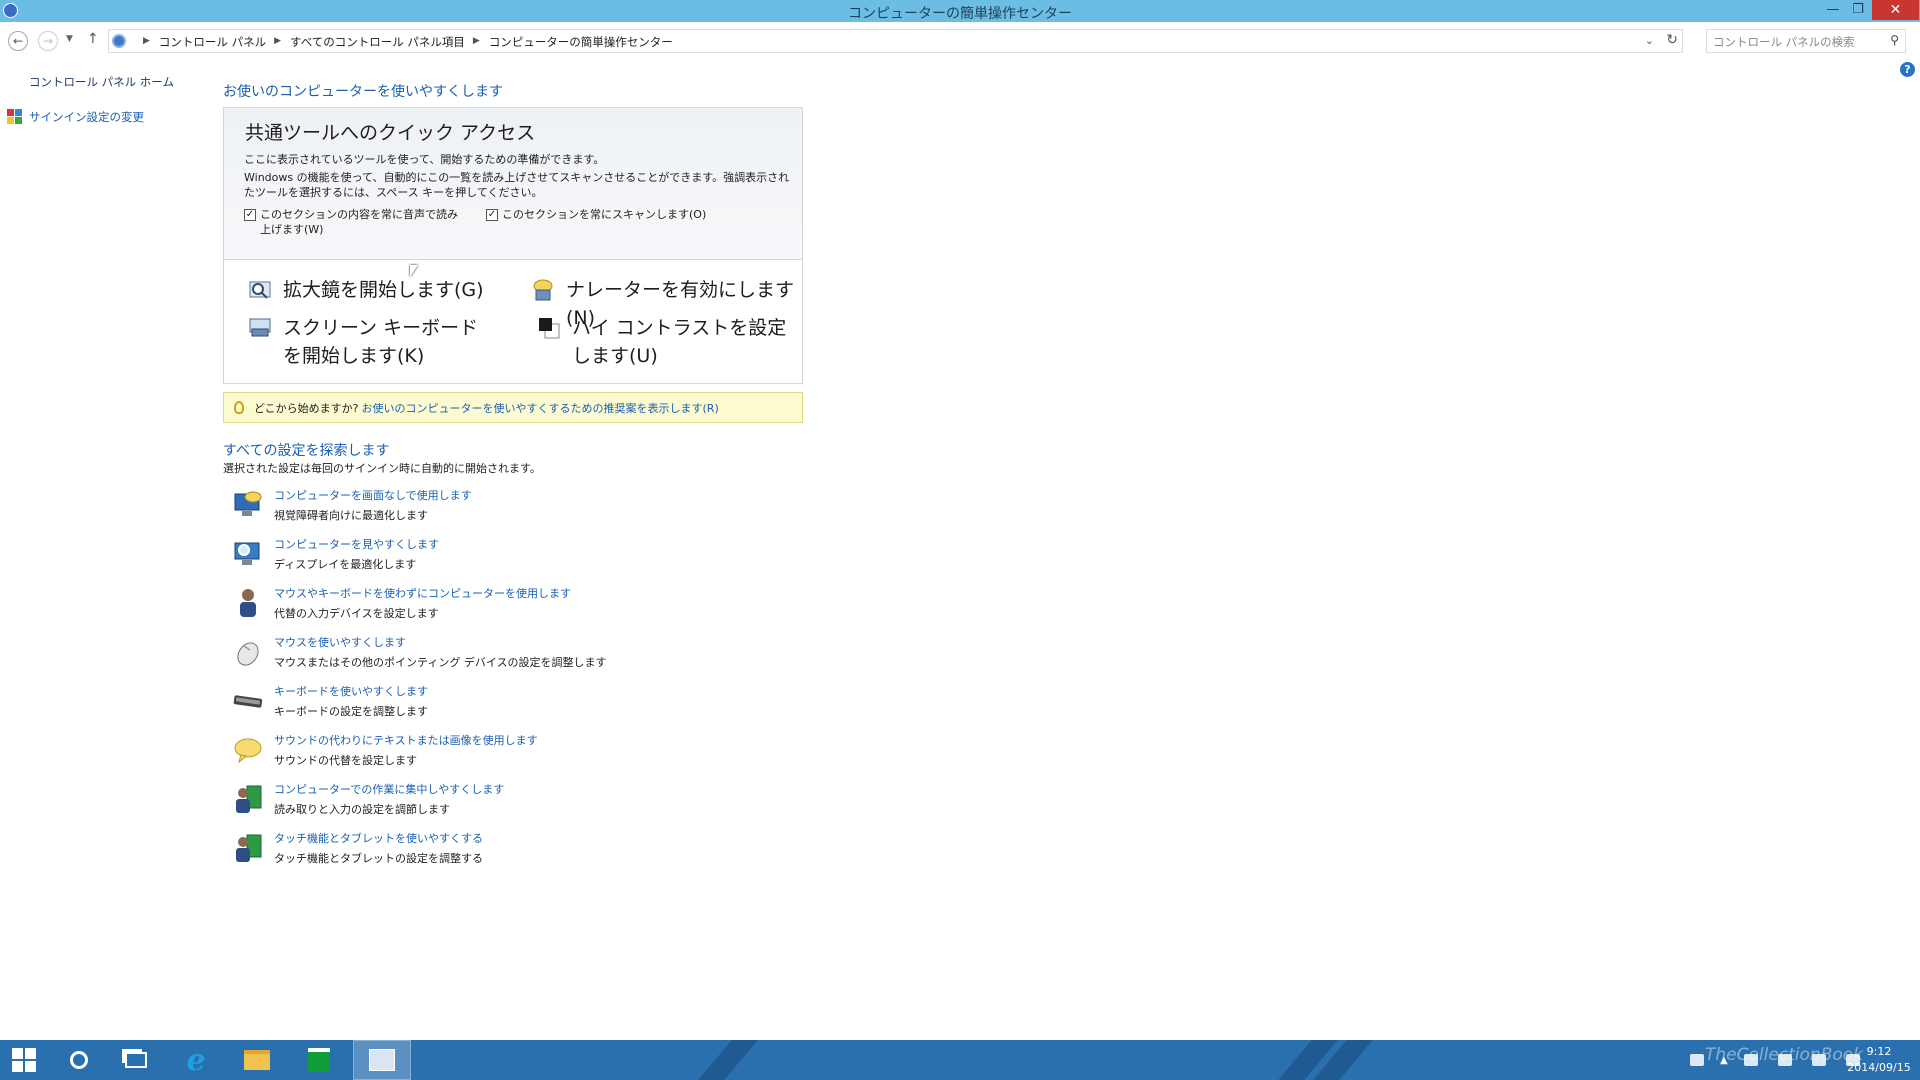 The width and height of the screenshot is (1920, 1080). I want to click on setting-title: サウンドの代わりにテキストまたは画像を使用します, so click(406, 740).